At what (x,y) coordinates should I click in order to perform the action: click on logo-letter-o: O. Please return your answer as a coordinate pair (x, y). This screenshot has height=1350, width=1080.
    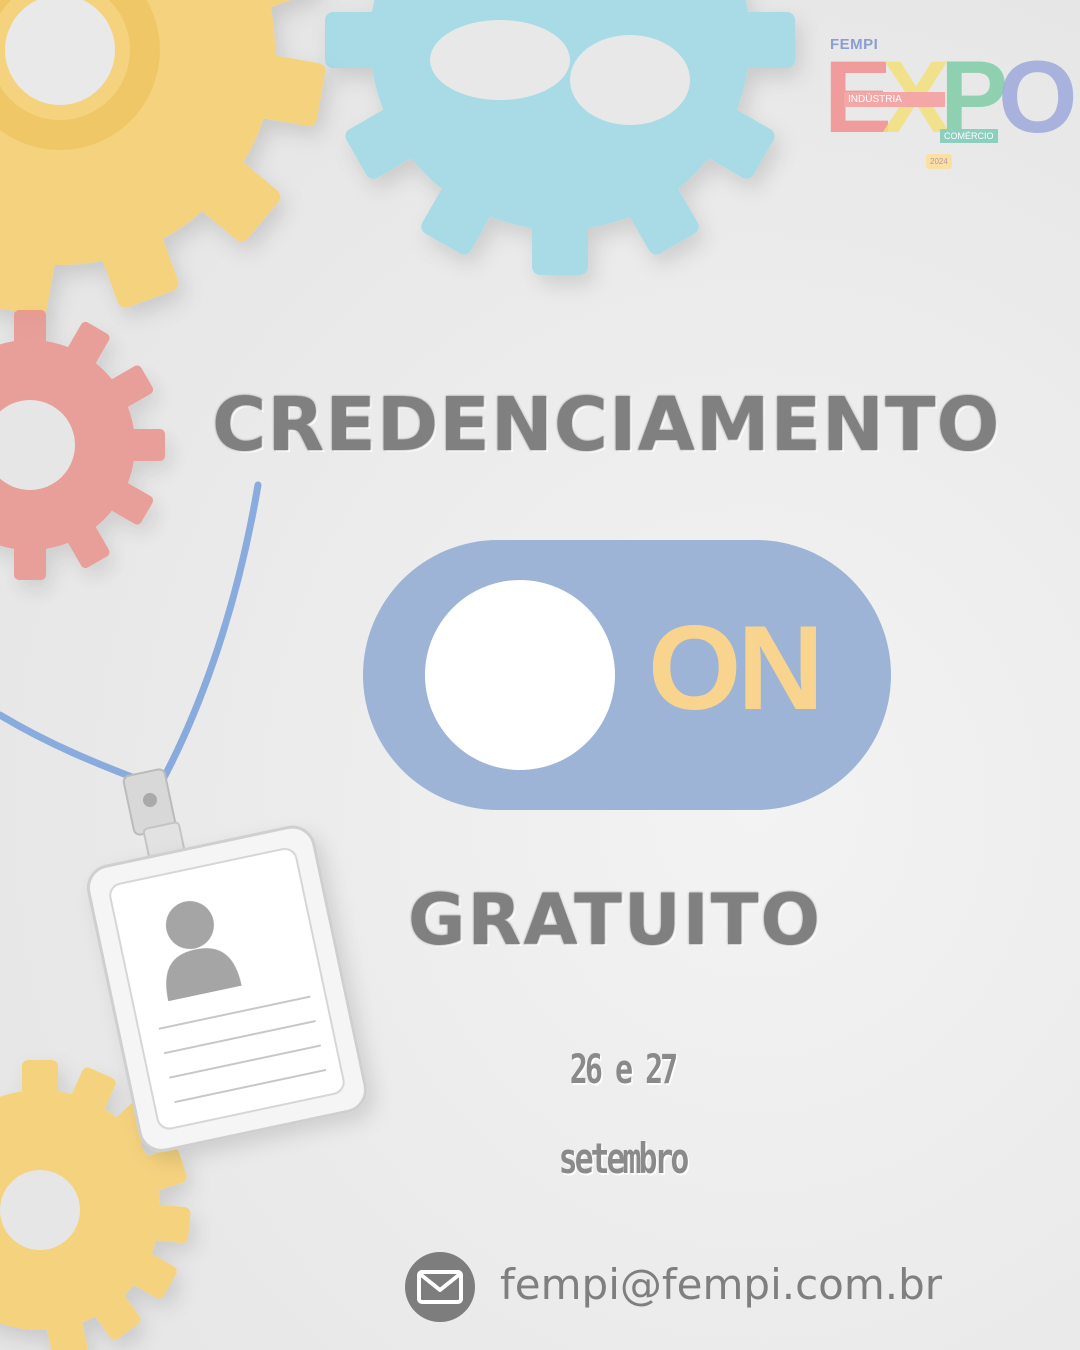
    Looking at the image, I should click on (1037, 97).